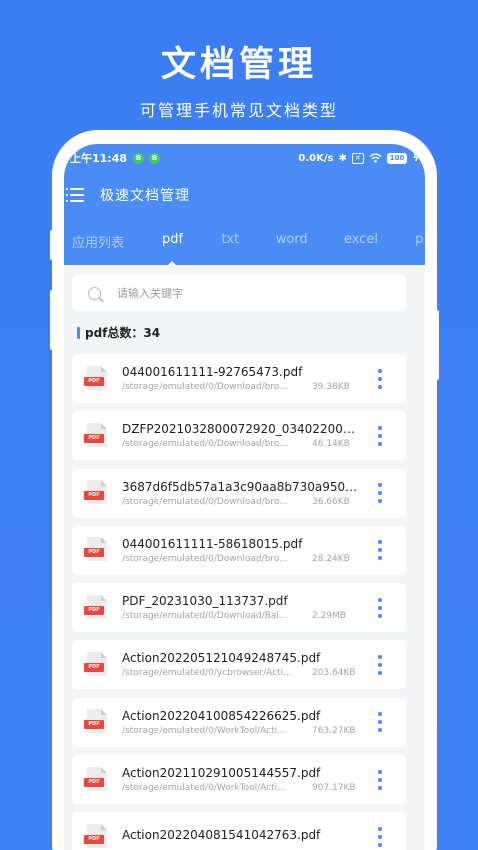 The width and height of the screenshot is (478, 850). Describe the element at coordinates (245, 195) in the screenshot. I see `toolbar: 极速文档管理` at that location.